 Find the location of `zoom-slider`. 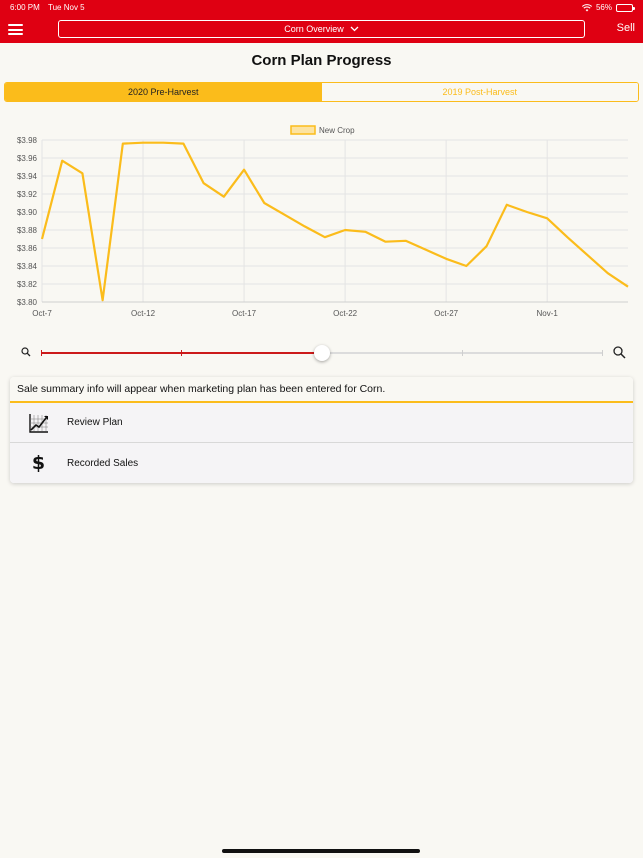

zoom-slider is located at coordinates (321, 353).